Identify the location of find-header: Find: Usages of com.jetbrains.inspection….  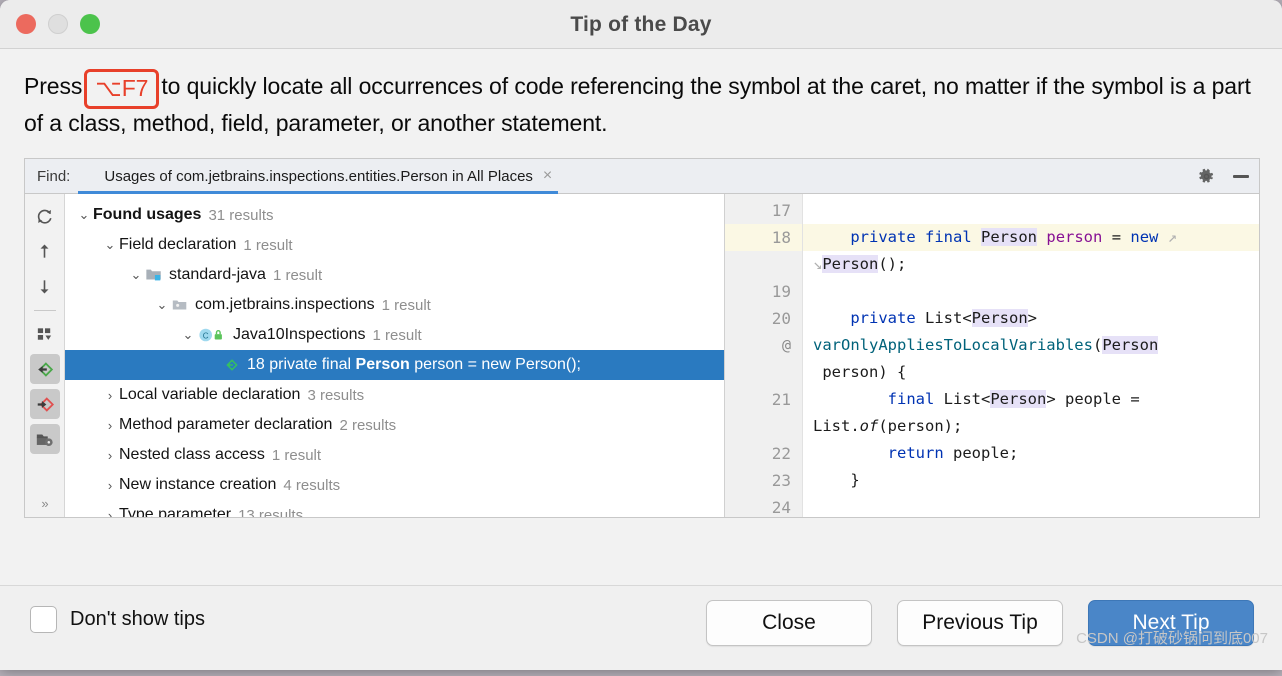
(642, 176).